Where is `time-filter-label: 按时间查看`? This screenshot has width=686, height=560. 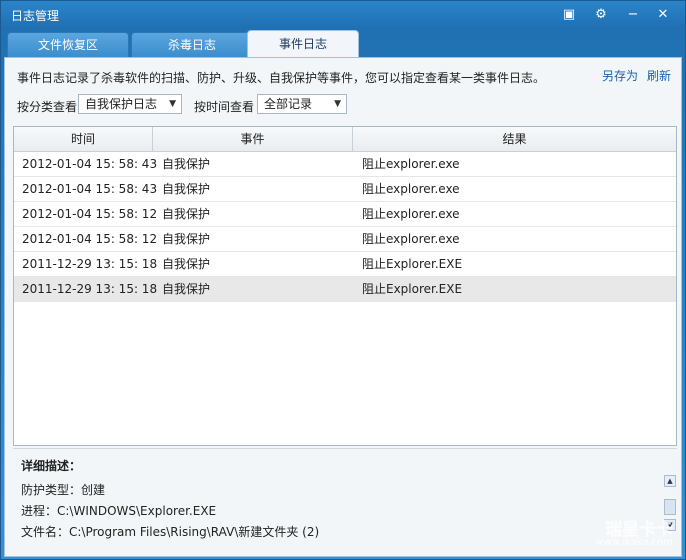
time-filter-label: 按时间查看 is located at coordinates (224, 107).